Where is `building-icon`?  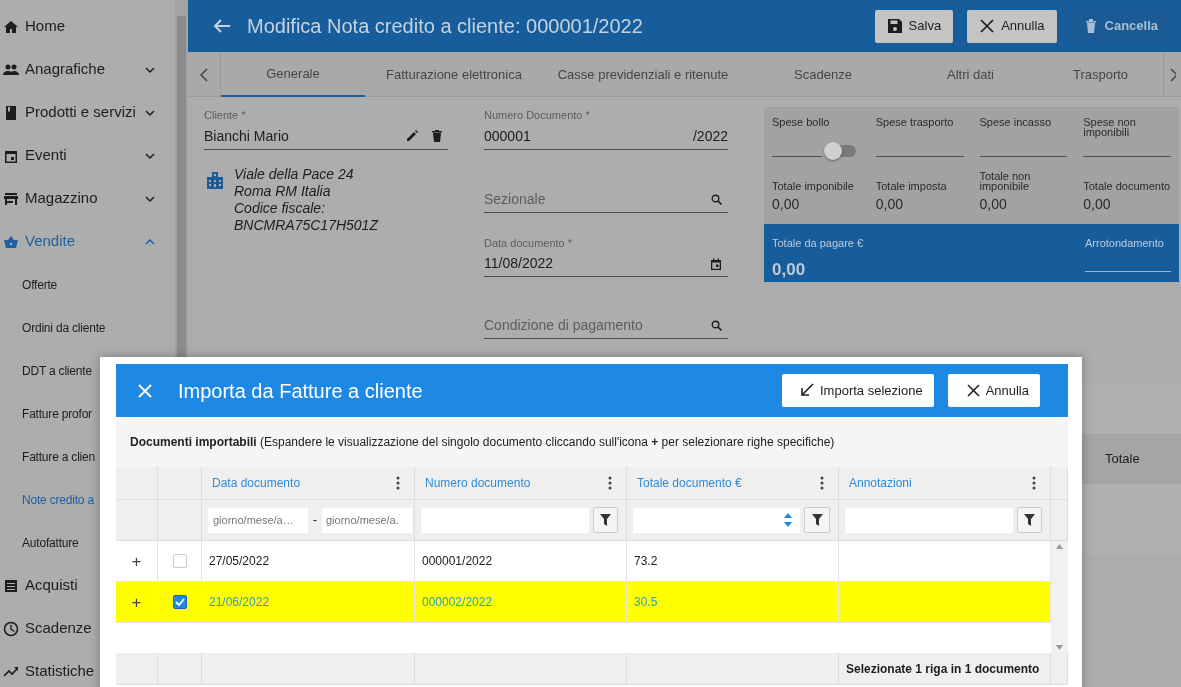
building-icon is located at coordinates (215, 179).